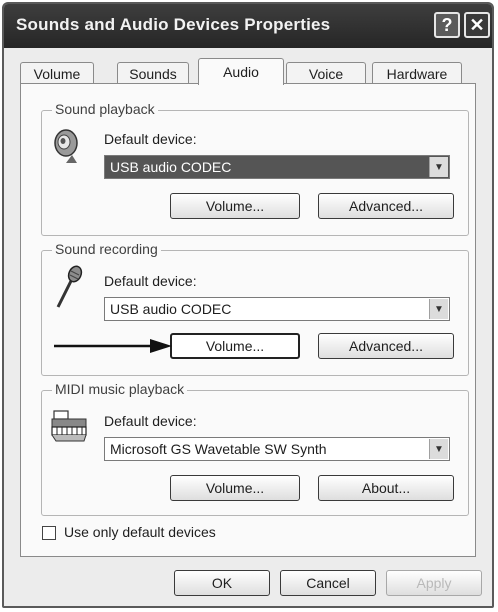  I want to click on ok-button: OK, so click(222, 583).